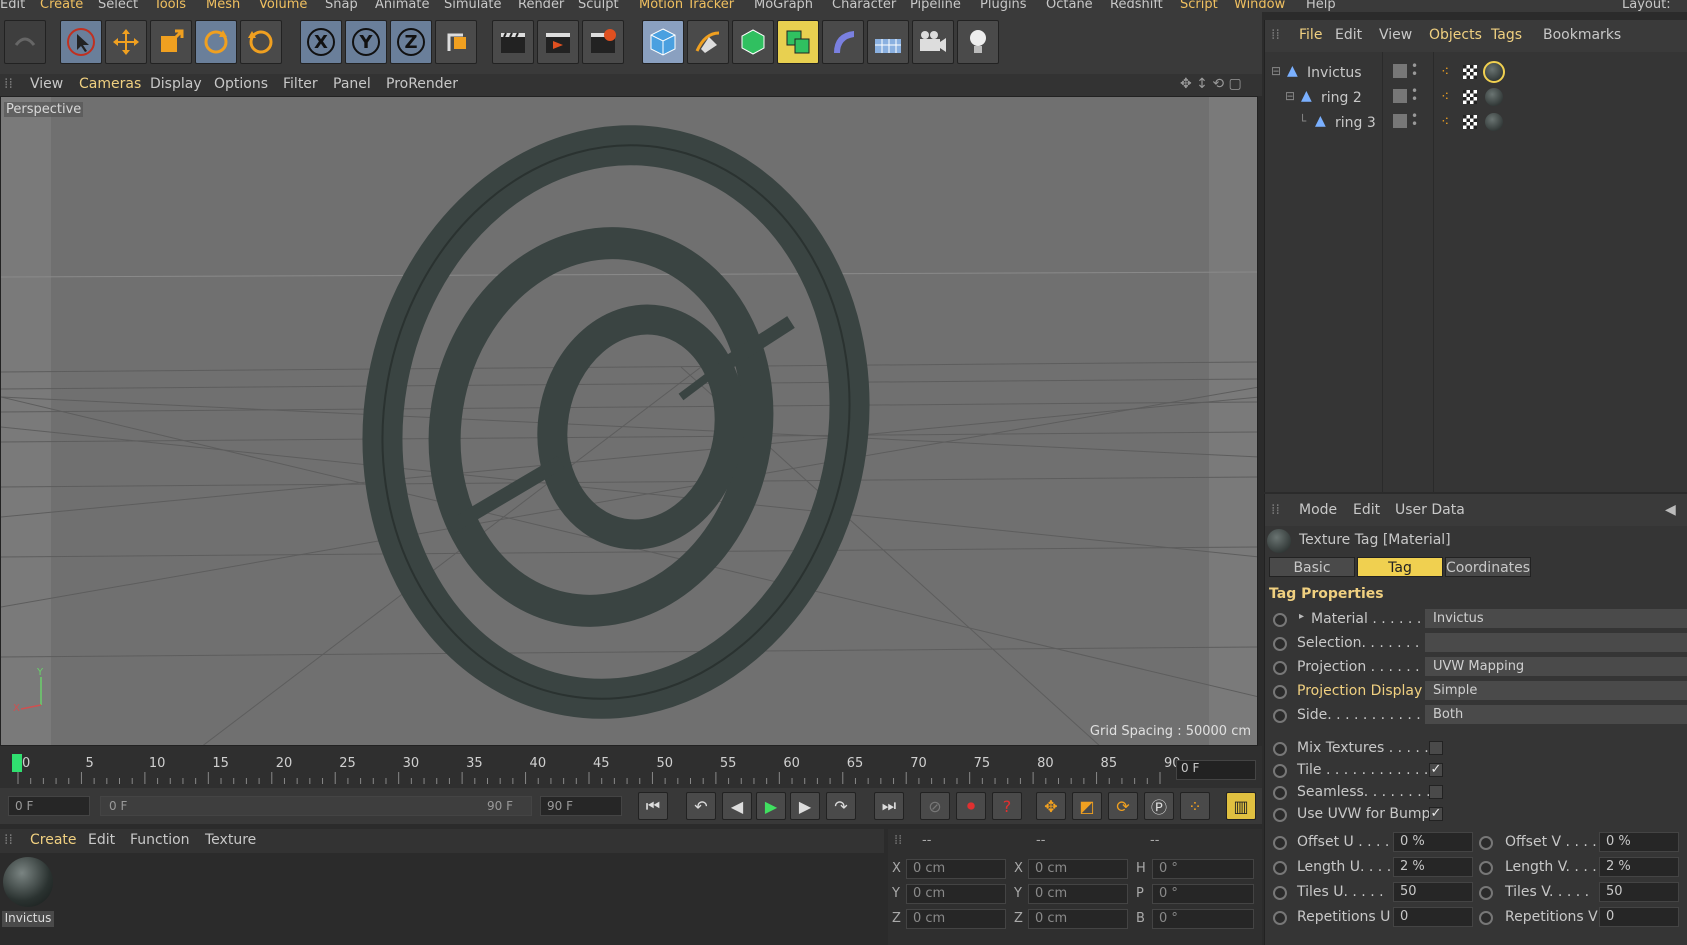 The width and height of the screenshot is (1687, 945). Describe the element at coordinates (1341, 98) in the screenshot. I see `object-name: ring 2` at that location.